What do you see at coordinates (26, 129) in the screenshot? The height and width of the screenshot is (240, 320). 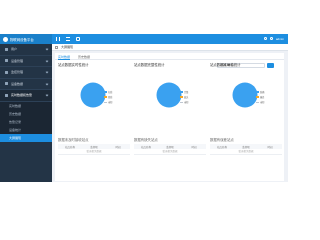 I see `sidebar-sub-stats: 设备统计` at bounding box center [26, 129].